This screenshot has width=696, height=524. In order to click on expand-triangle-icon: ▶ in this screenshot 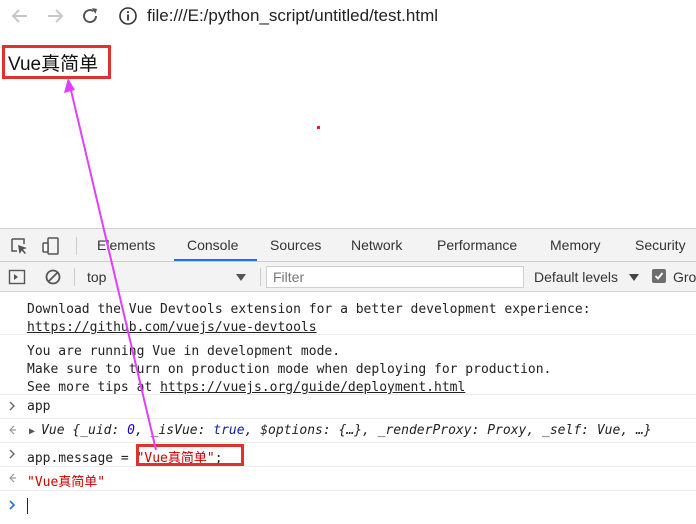, I will do `click(35, 431)`.